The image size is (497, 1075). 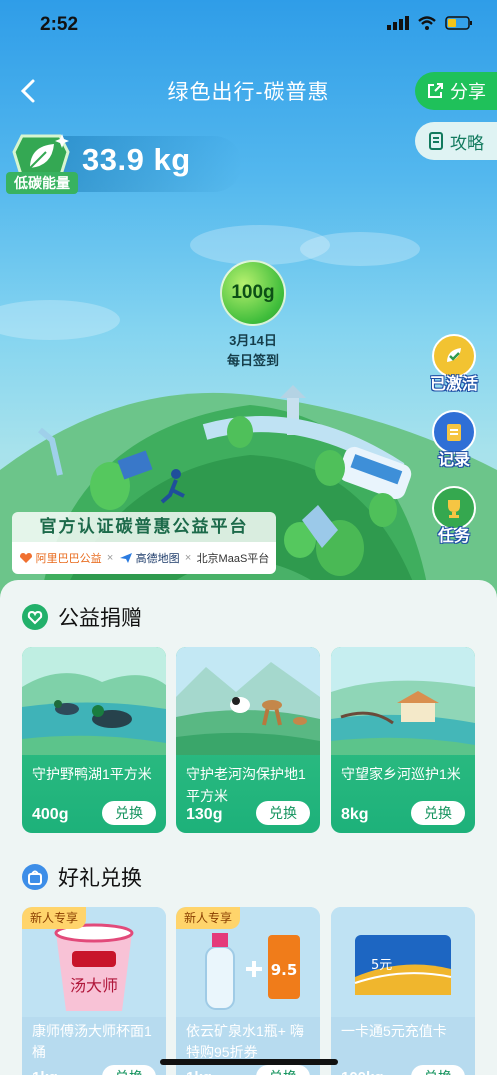 What do you see at coordinates (50, 814) in the screenshot?
I see `charity-item-points: 400g` at bounding box center [50, 814].